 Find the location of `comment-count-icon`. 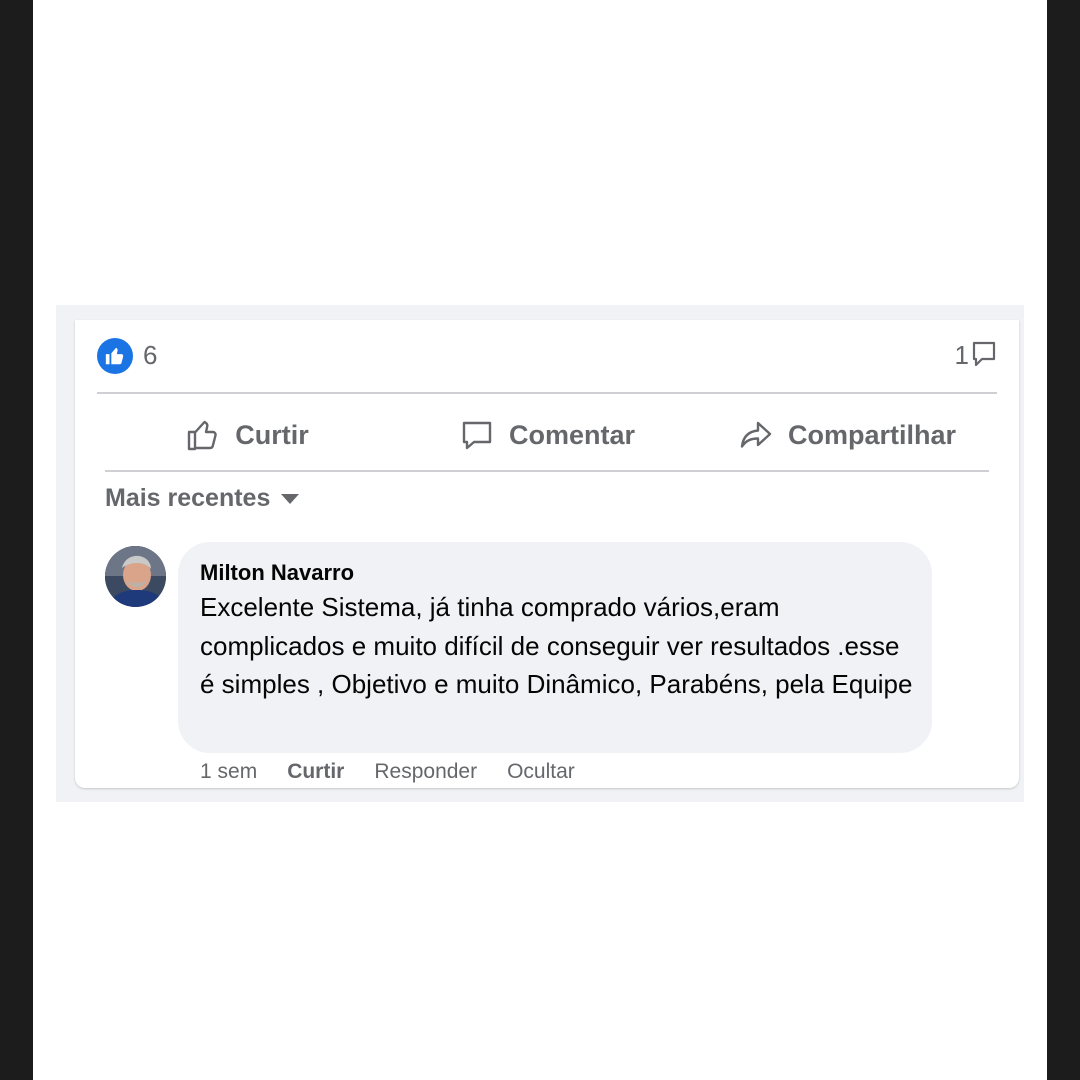

comment-count-icon is located at coordinates (984, 354).